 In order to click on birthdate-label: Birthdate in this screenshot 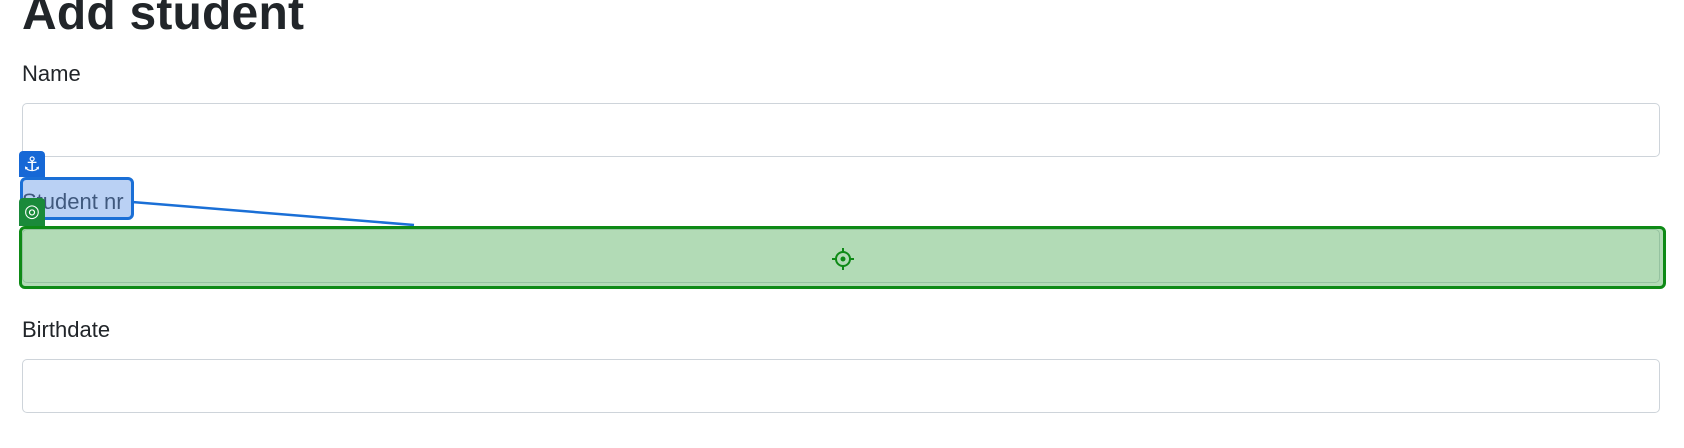, I will do `click(66, 329)`.